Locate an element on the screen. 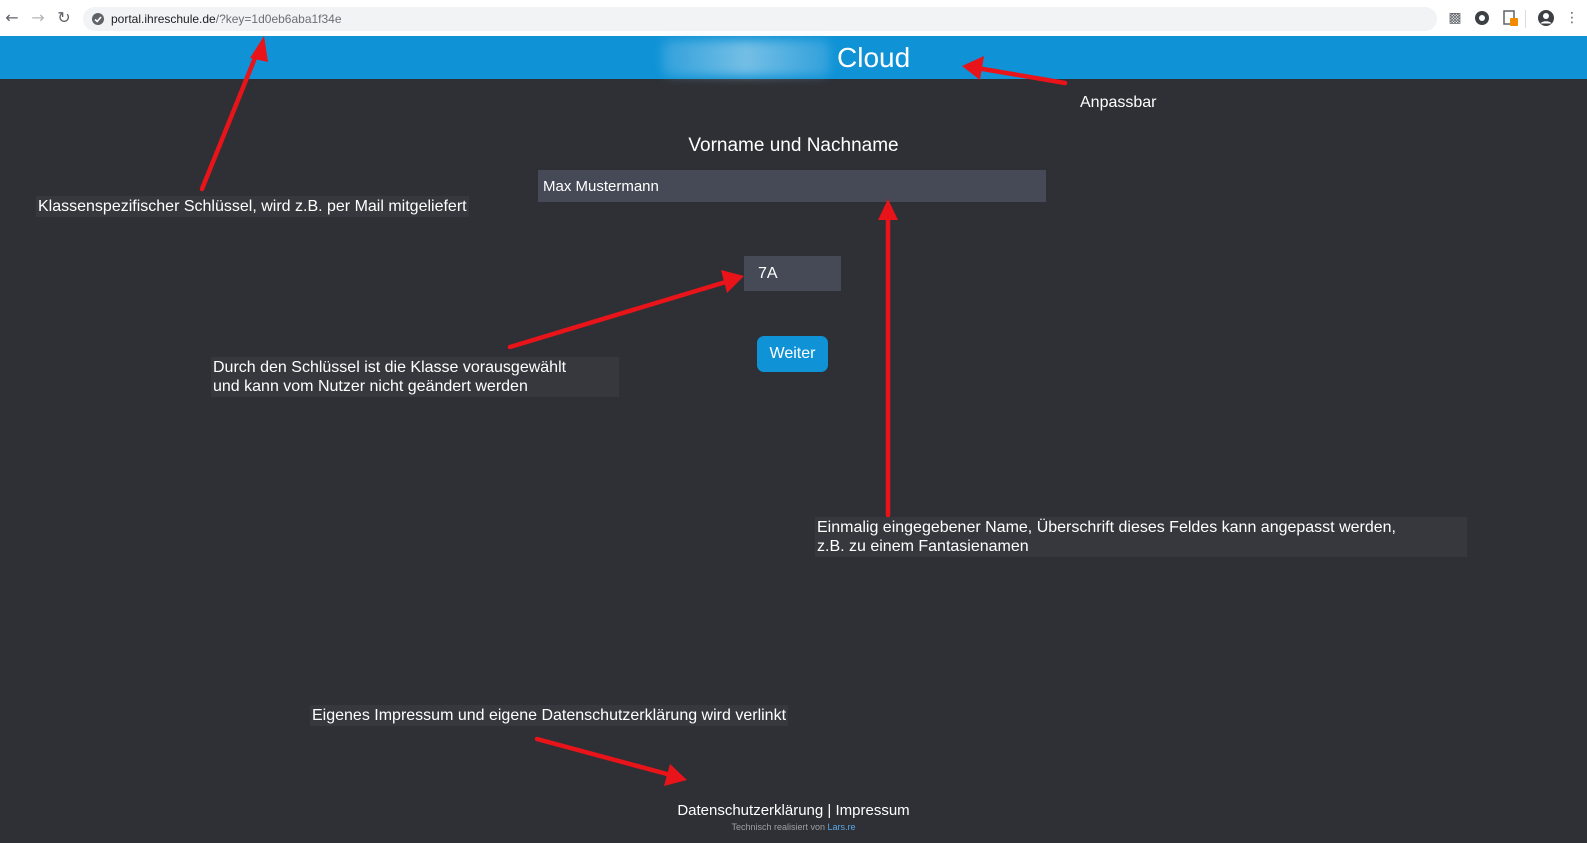  imprint-link: Impressum is located at coordinates (872, 810).